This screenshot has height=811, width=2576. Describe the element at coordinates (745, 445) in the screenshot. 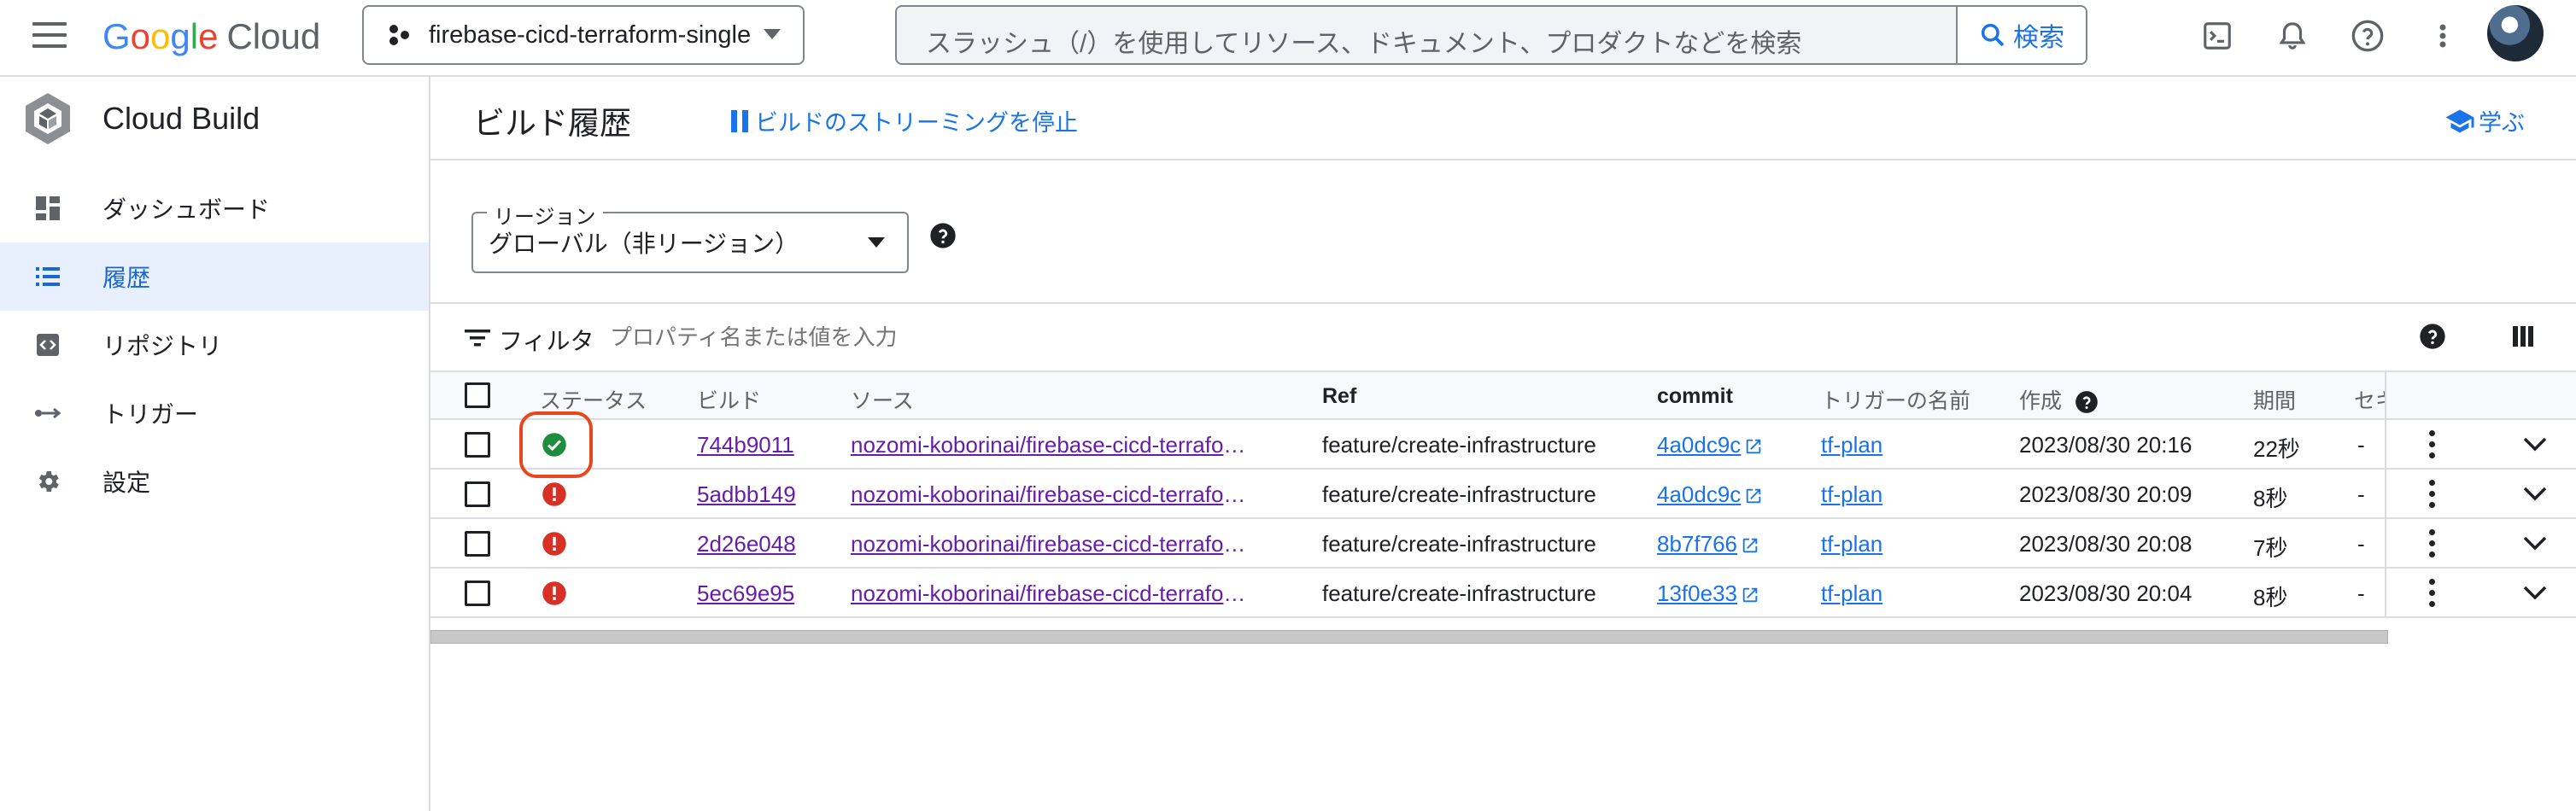

I see `build-id-link: 744b9011` at that location.